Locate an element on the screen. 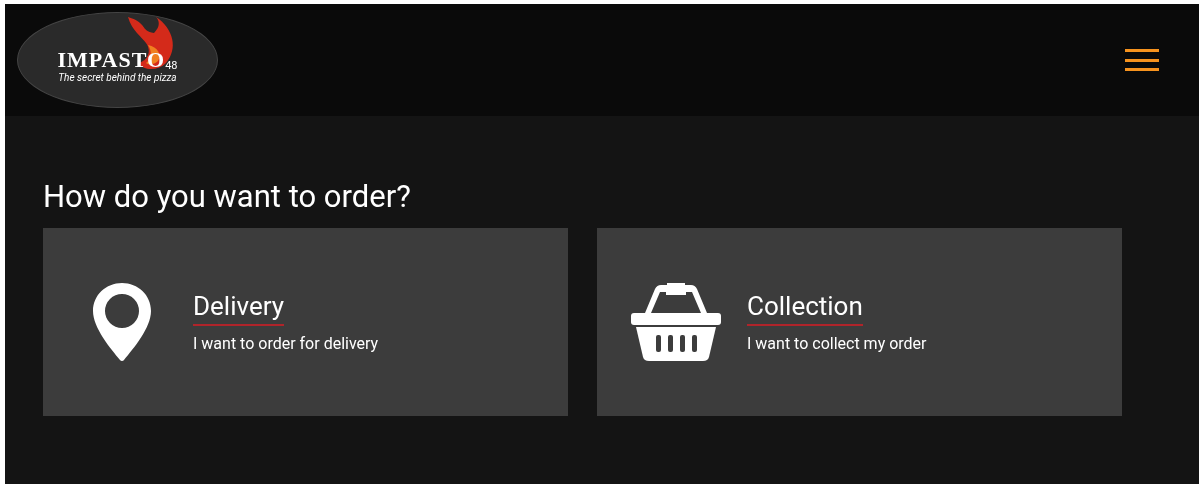 This screenshot has width=1199, height=484. page-heading: How do you want to order? is located at coordinates (227, 197).